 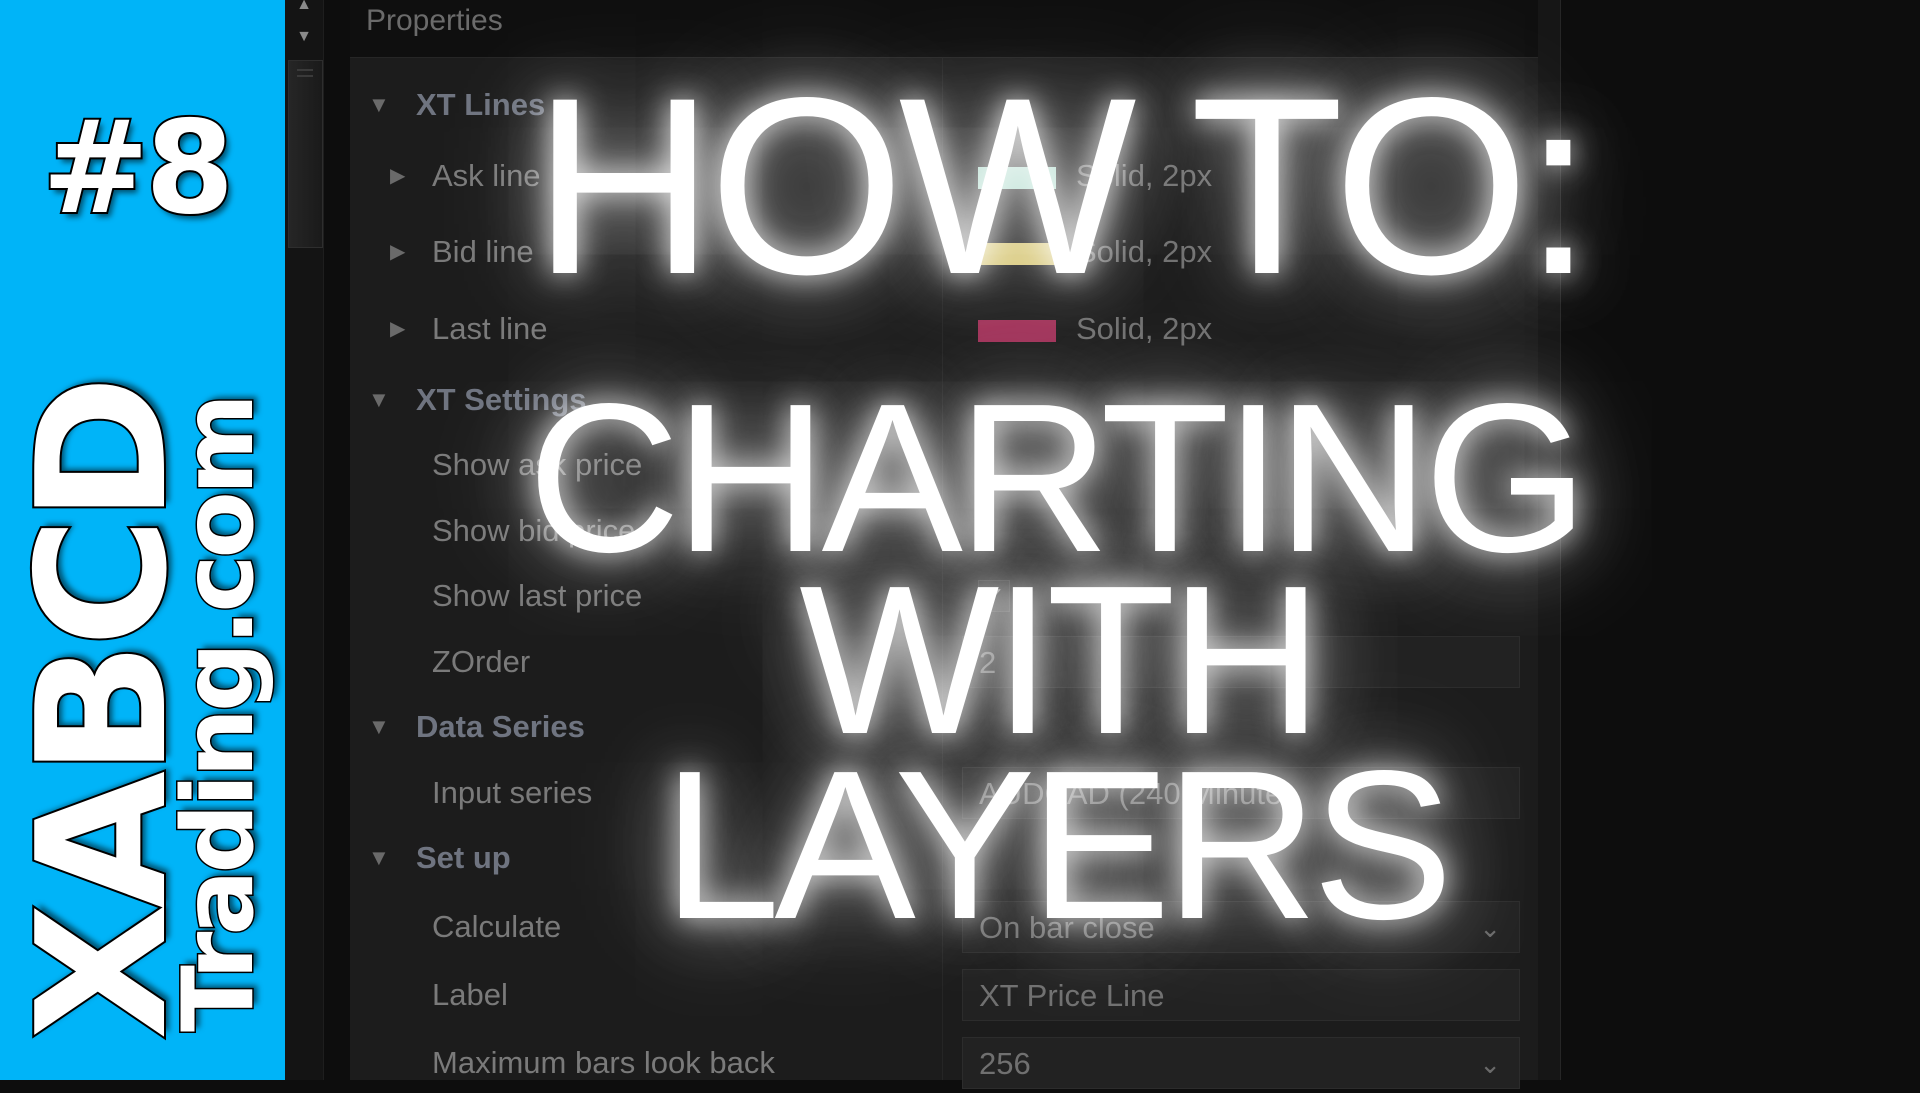 What do you see at coordinates (1241, 1063) in the screenshot?
I see `dropdown-field: 256 ⌄` at bounding box center [1241, 1063].